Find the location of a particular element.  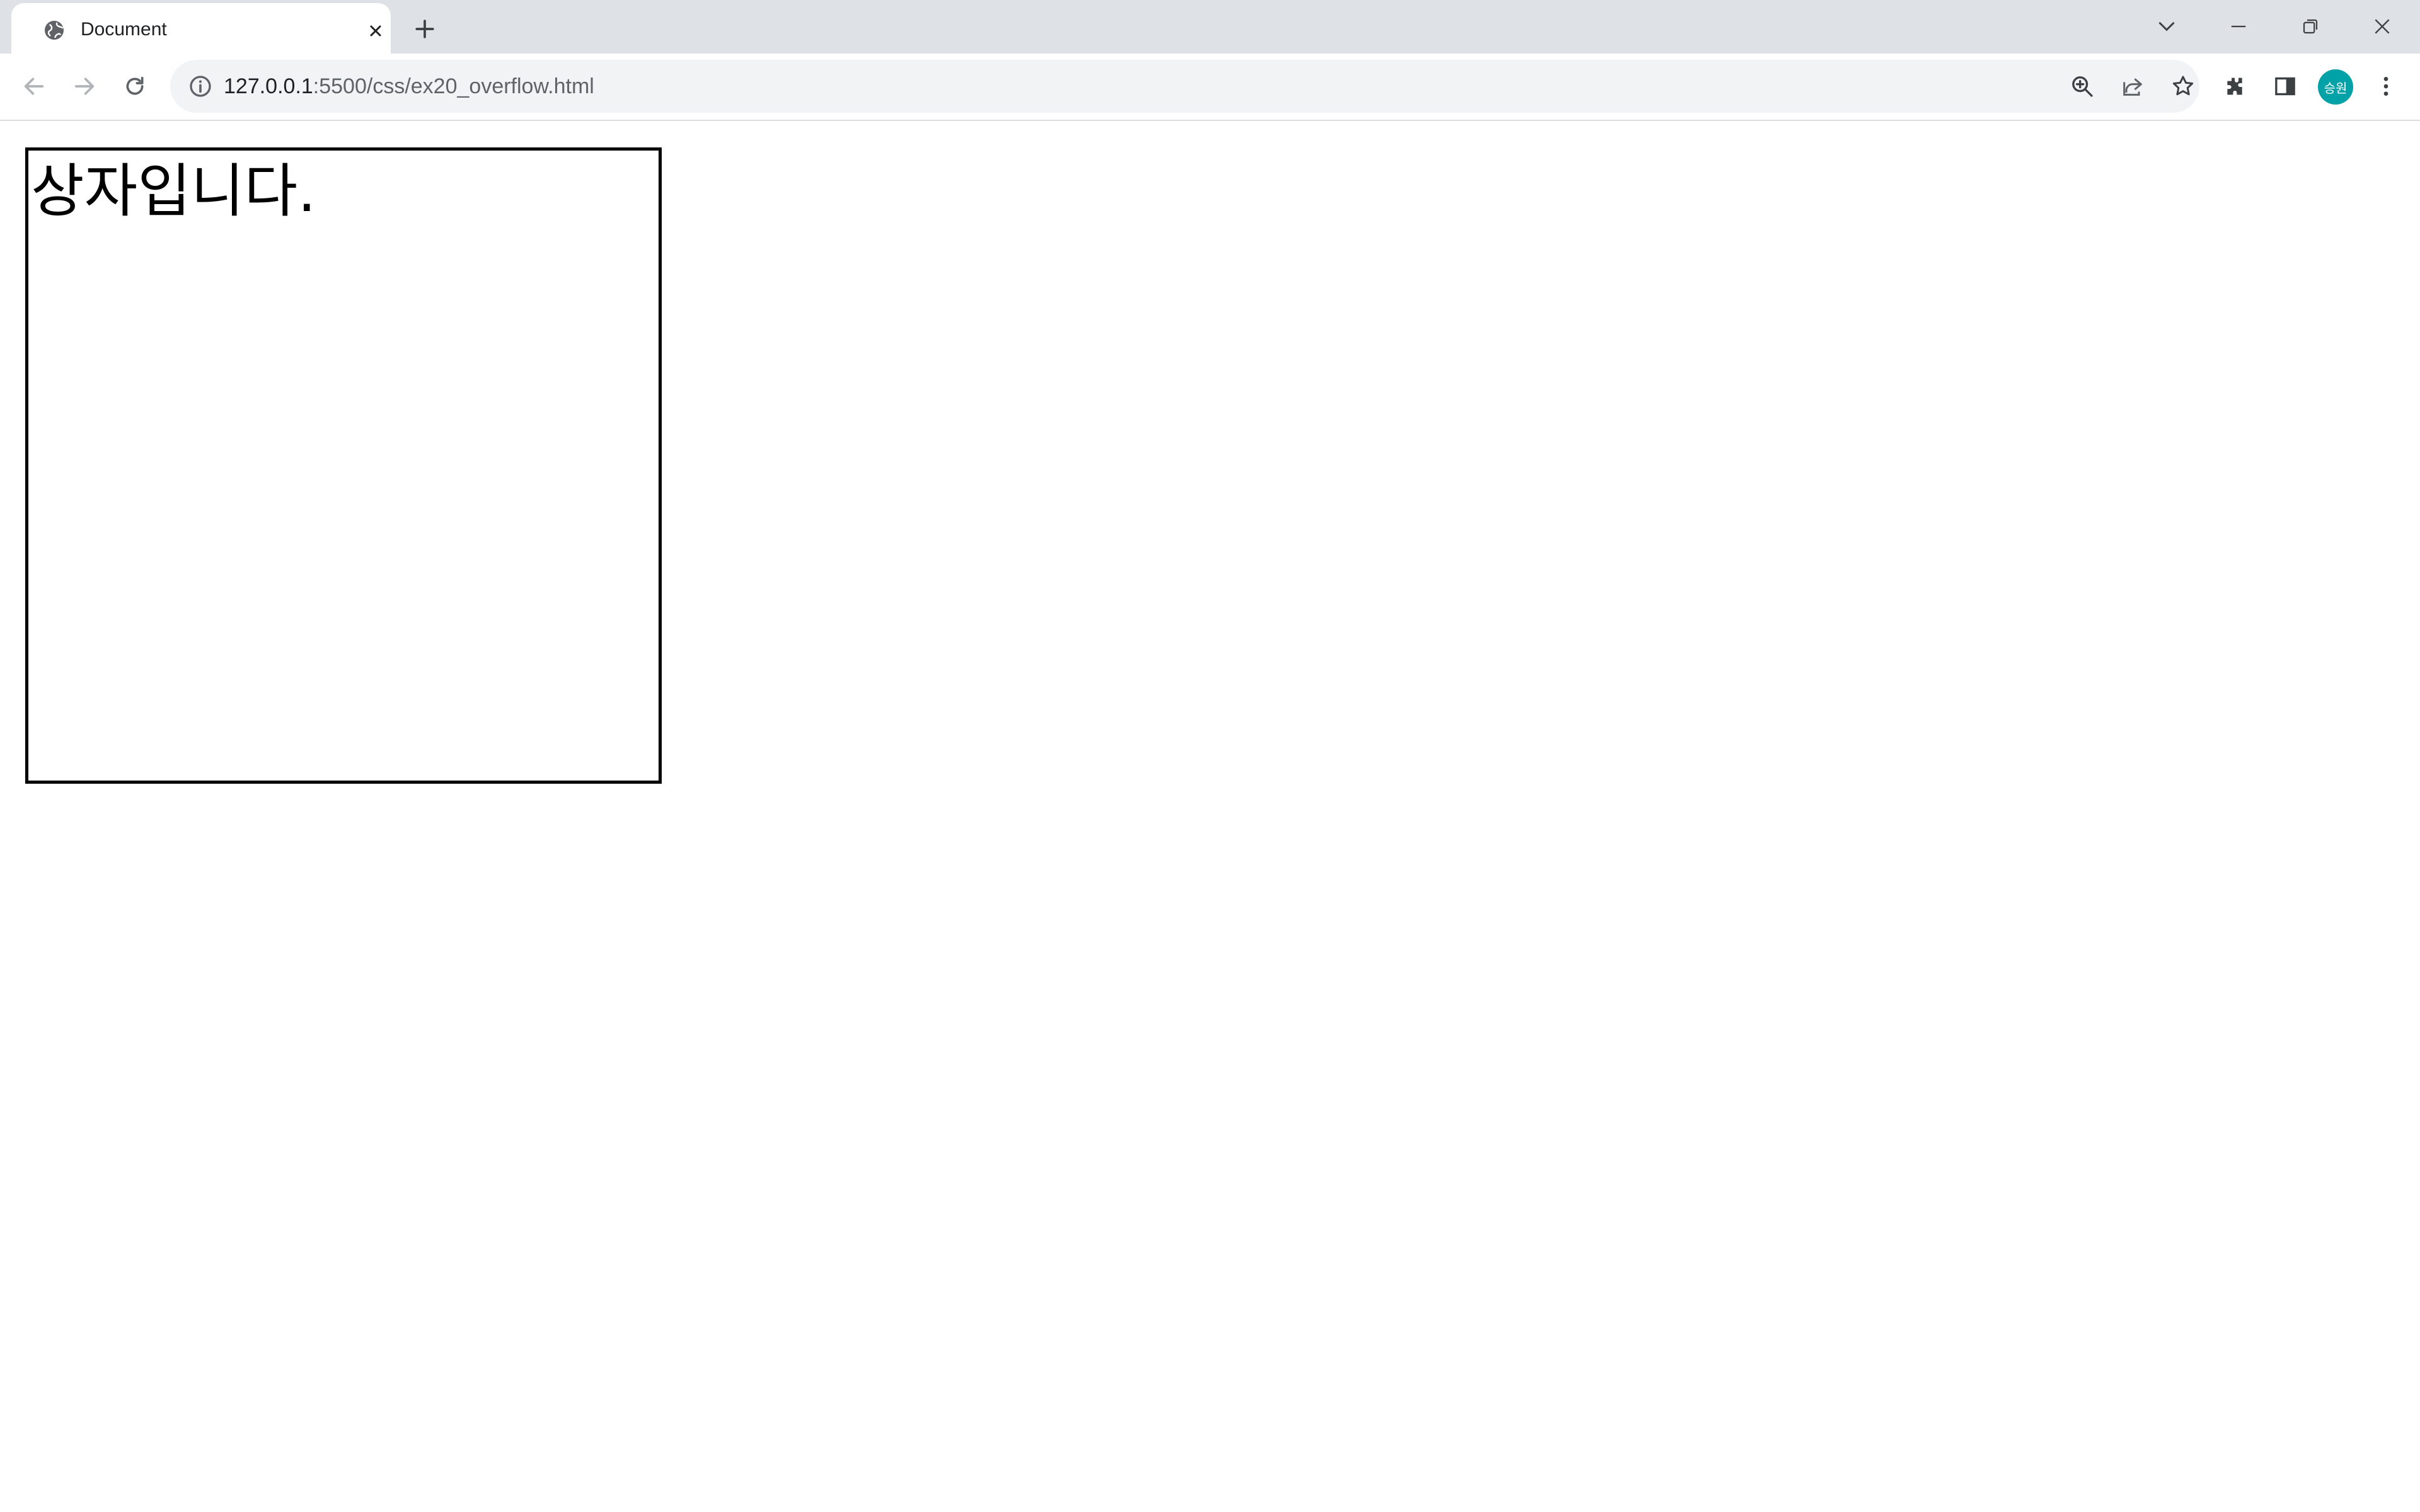

site-info-icon is located at coordinates (200, 86).